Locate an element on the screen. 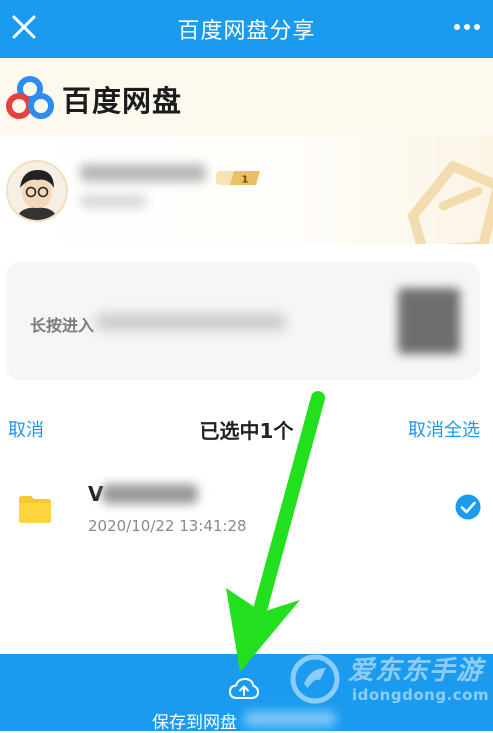 This screenshot has width=493, height=733. folder-icon is located at coordinates (35, 509).